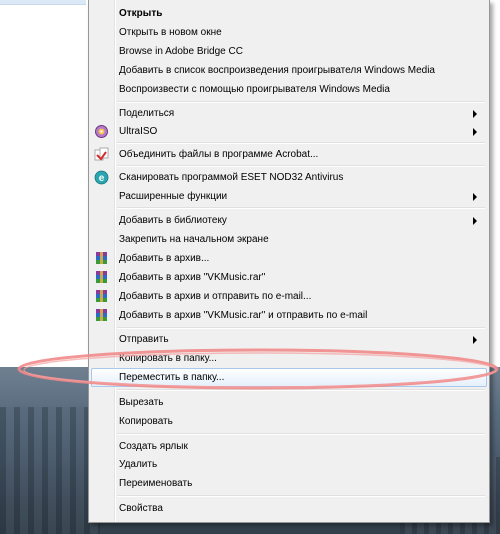  What do you see at coordinates (289, 402) in the screenshot?
I see `menu-item-cut: Вырезать` at bounding box center [289, 402].